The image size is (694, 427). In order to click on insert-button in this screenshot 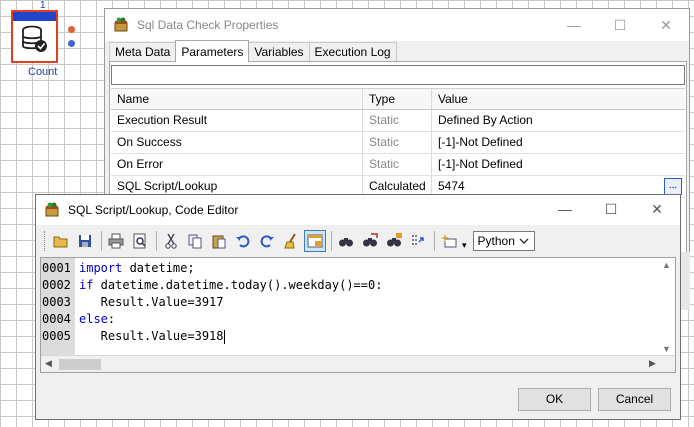, I will do `click(449, 241)`.